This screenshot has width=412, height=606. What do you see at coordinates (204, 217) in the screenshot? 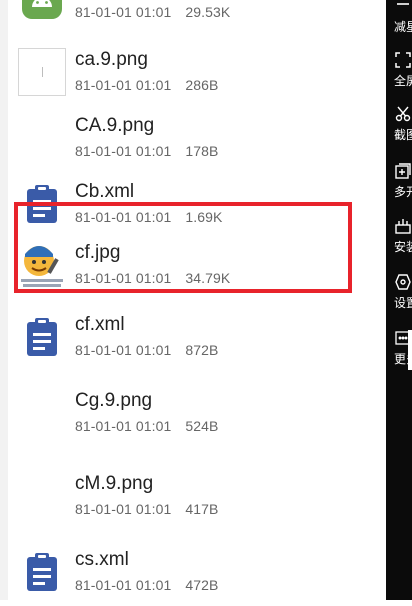
I see `file-size: 1.69K` at bounding box center [204, 217].